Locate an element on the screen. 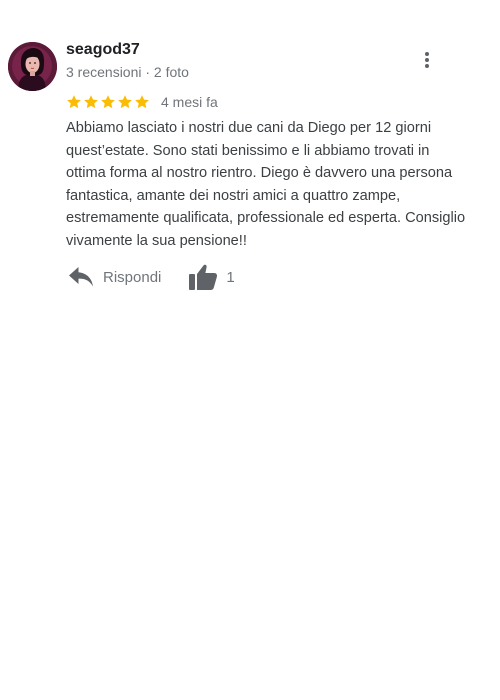  more-vert-icon is located at coordinates (427, 54).